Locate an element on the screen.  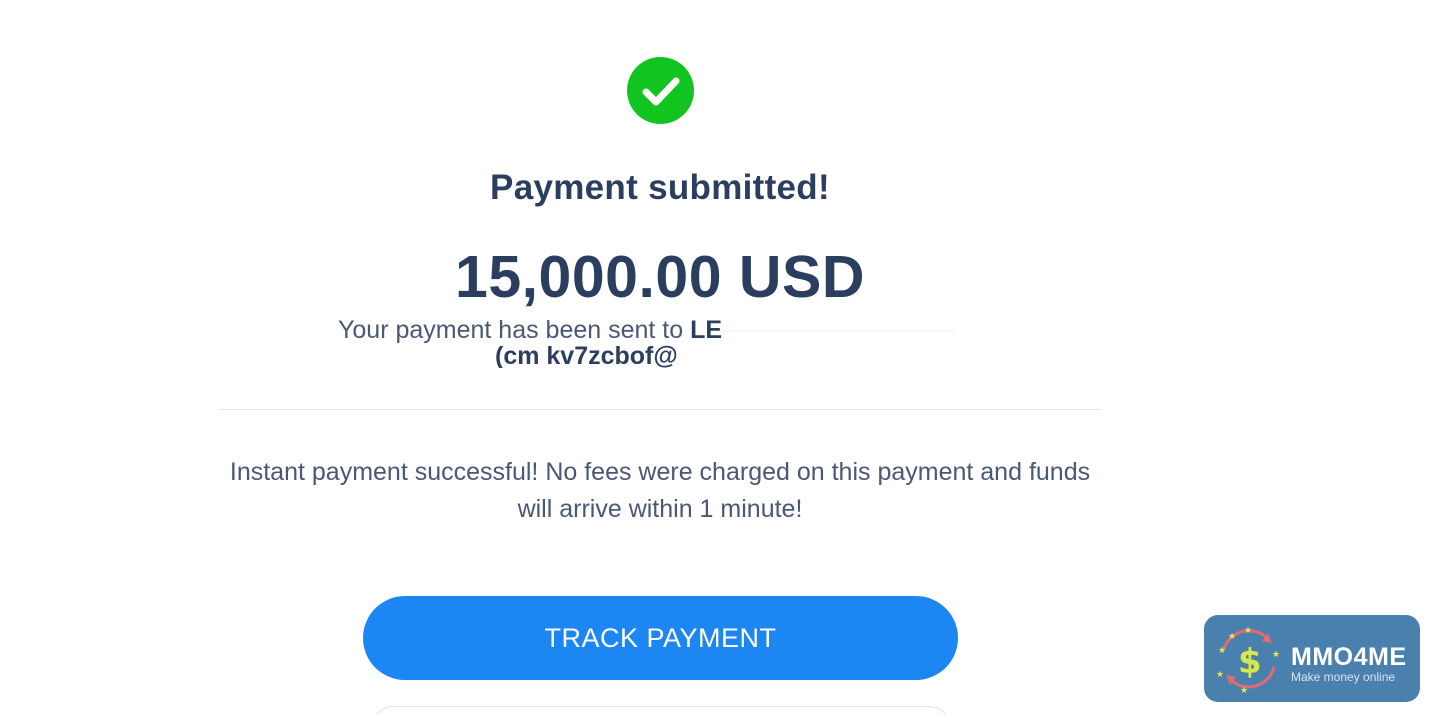
sent-prefix: Your payment has been sent to is located at coordinates (511, 330).